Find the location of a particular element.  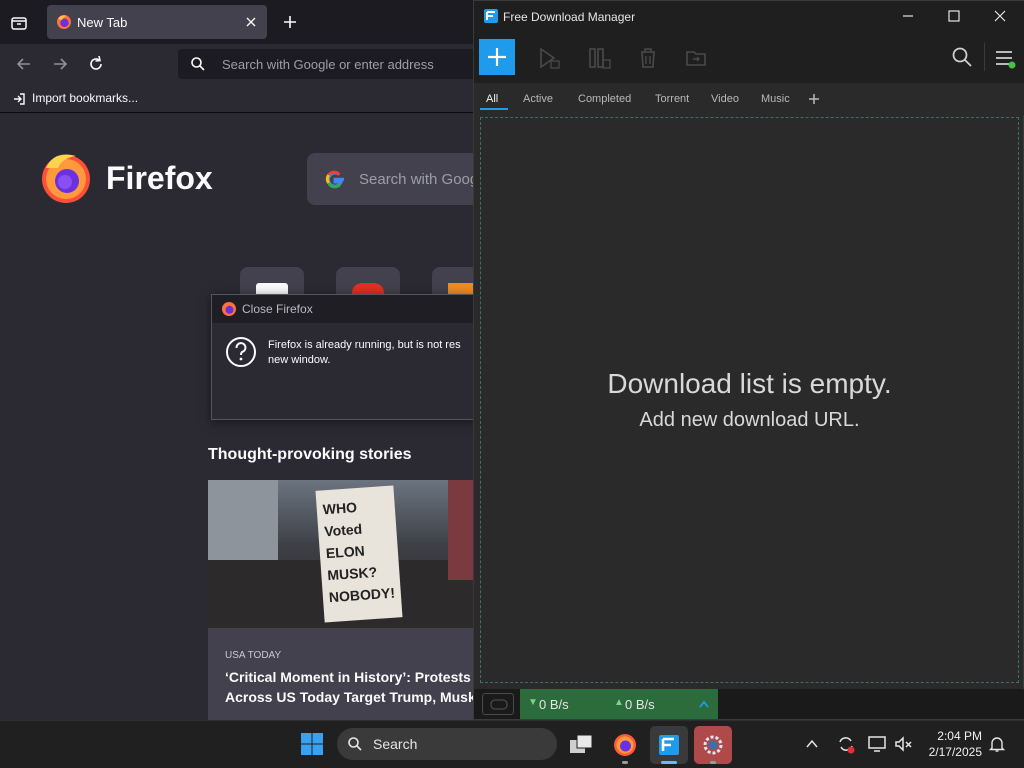

protest-sign-text: WHO Voted ELON MUSK? NOBODY! is located at coordinates (359, 552).